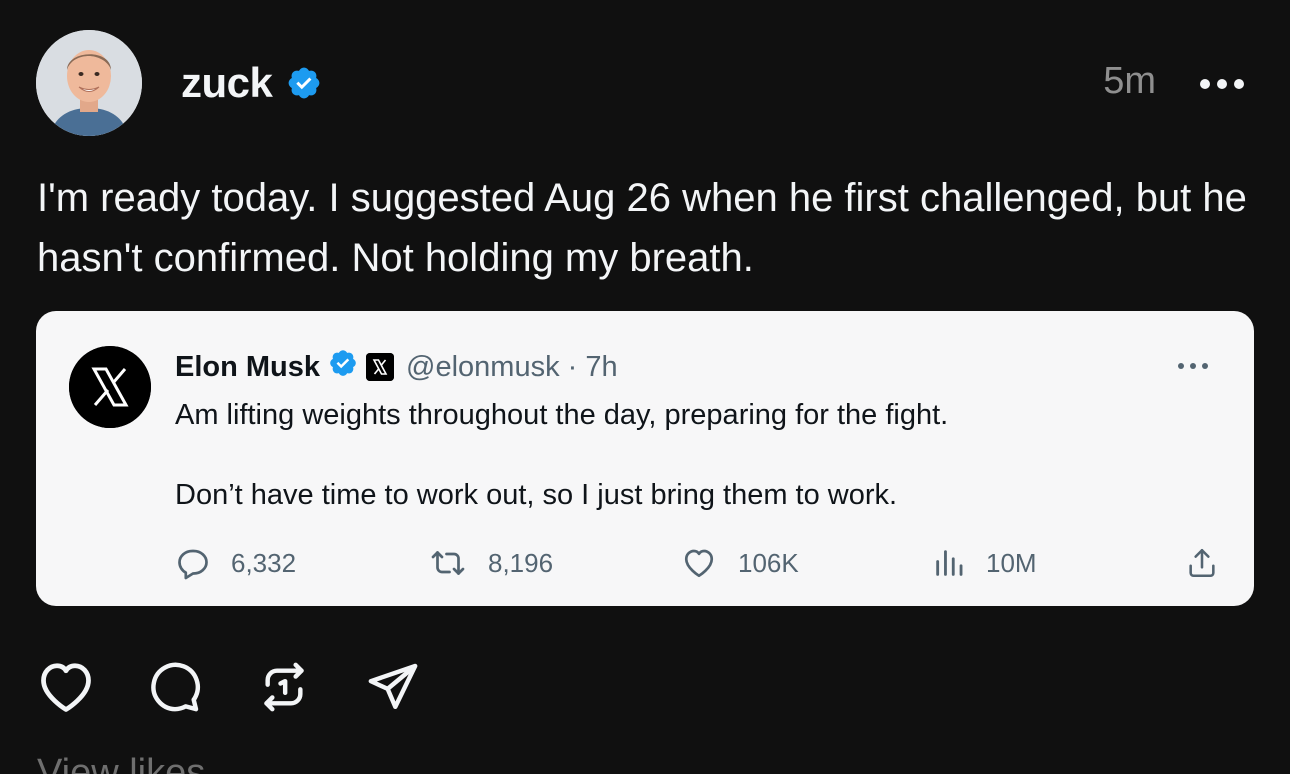 Image resolution: width=1290 pixels, height=774 pixels. I want to click on view-likes-link: View likes, so click(121, 763).